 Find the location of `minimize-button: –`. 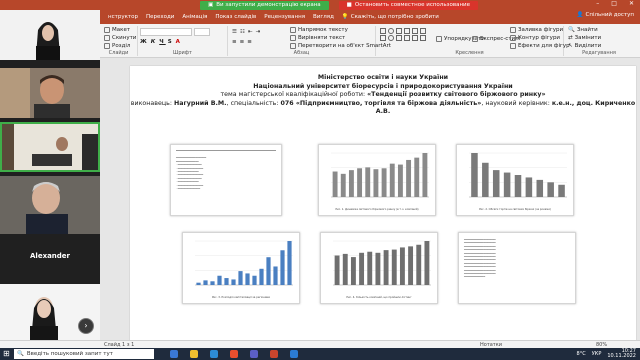

minimize-button: – is located at coordinates (597, 3).